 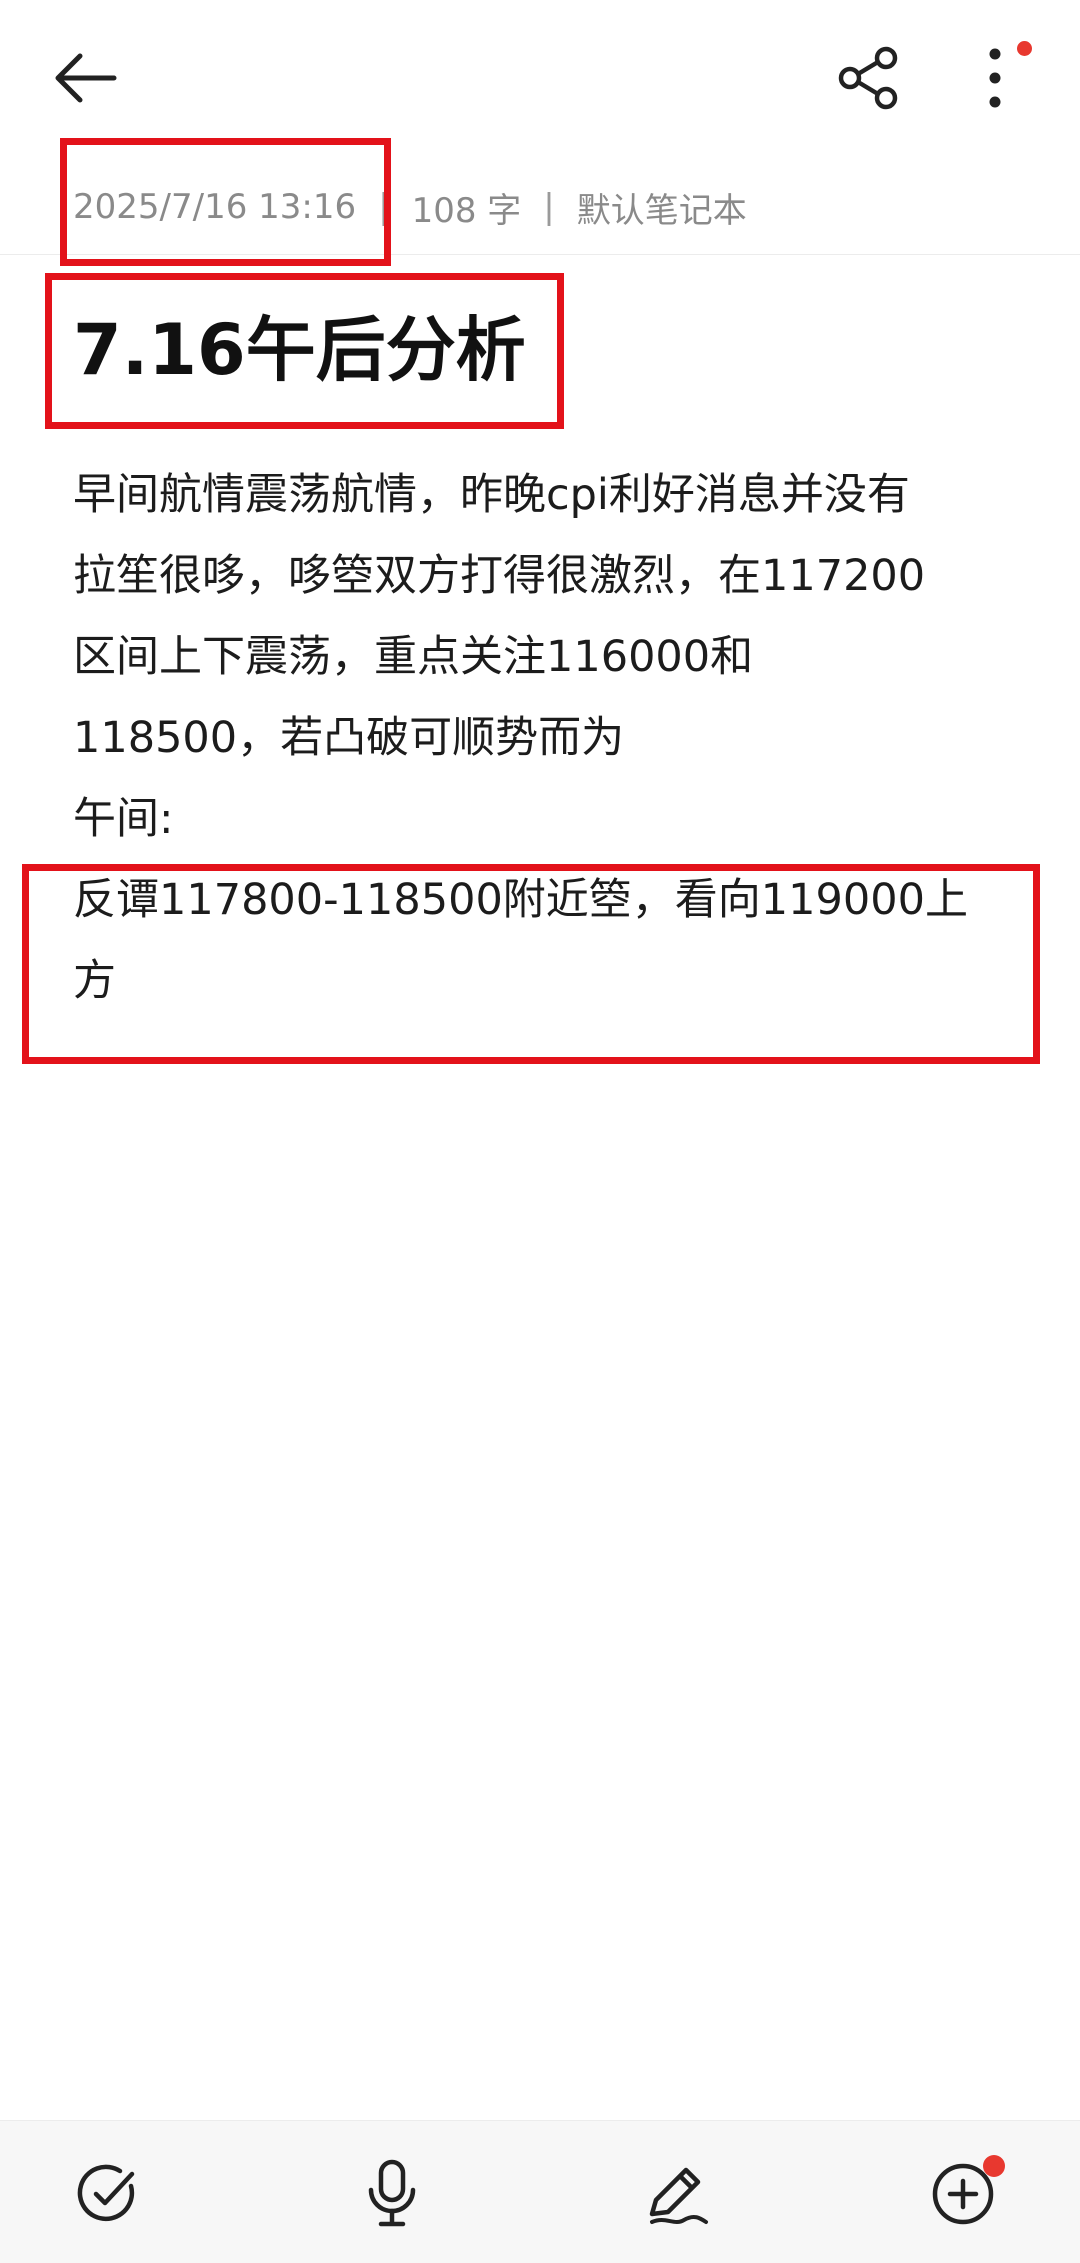 I want to click on check-circle-icon, so click(x=106, y=2193).